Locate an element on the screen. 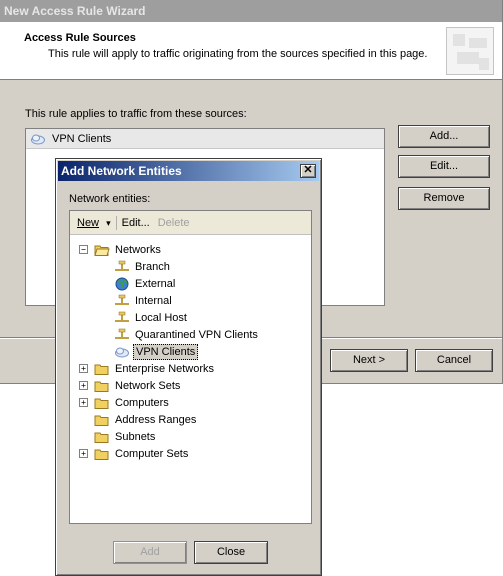 The width and height of the screenshot is (503, 576). tree-item-subnets: Subnets is located at coordinates (125, 436).